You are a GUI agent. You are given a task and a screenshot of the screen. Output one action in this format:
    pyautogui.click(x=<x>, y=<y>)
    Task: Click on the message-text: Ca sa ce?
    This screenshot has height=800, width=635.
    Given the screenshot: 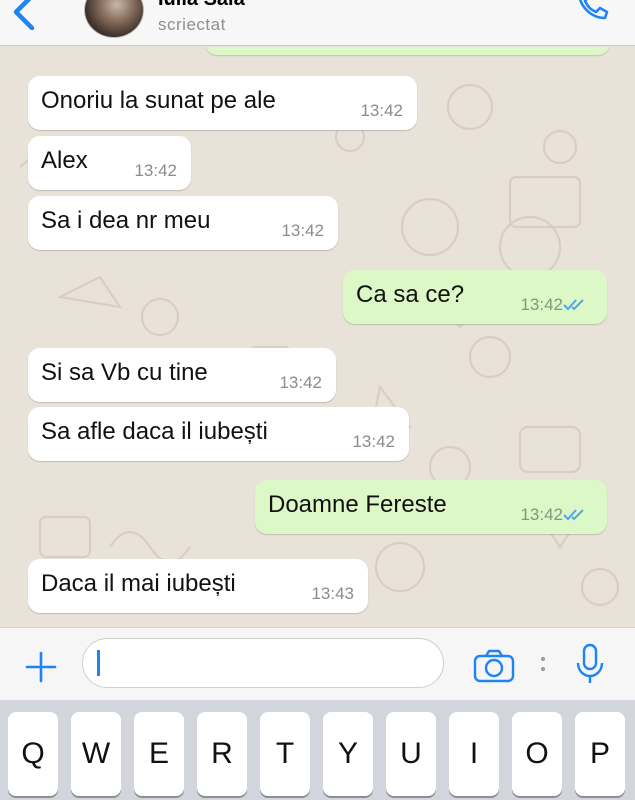 What is the action you would take?
    pyautogui.click(x=410, y=294)
    